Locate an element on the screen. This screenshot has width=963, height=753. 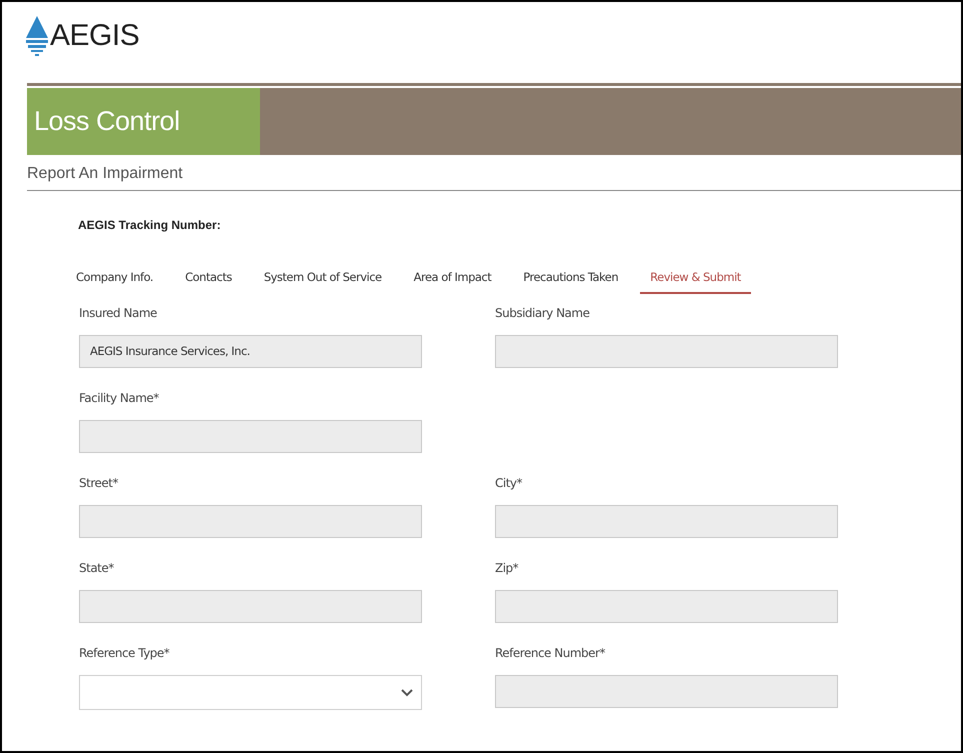
tab: Contacts is located at coordinates (208, 281).